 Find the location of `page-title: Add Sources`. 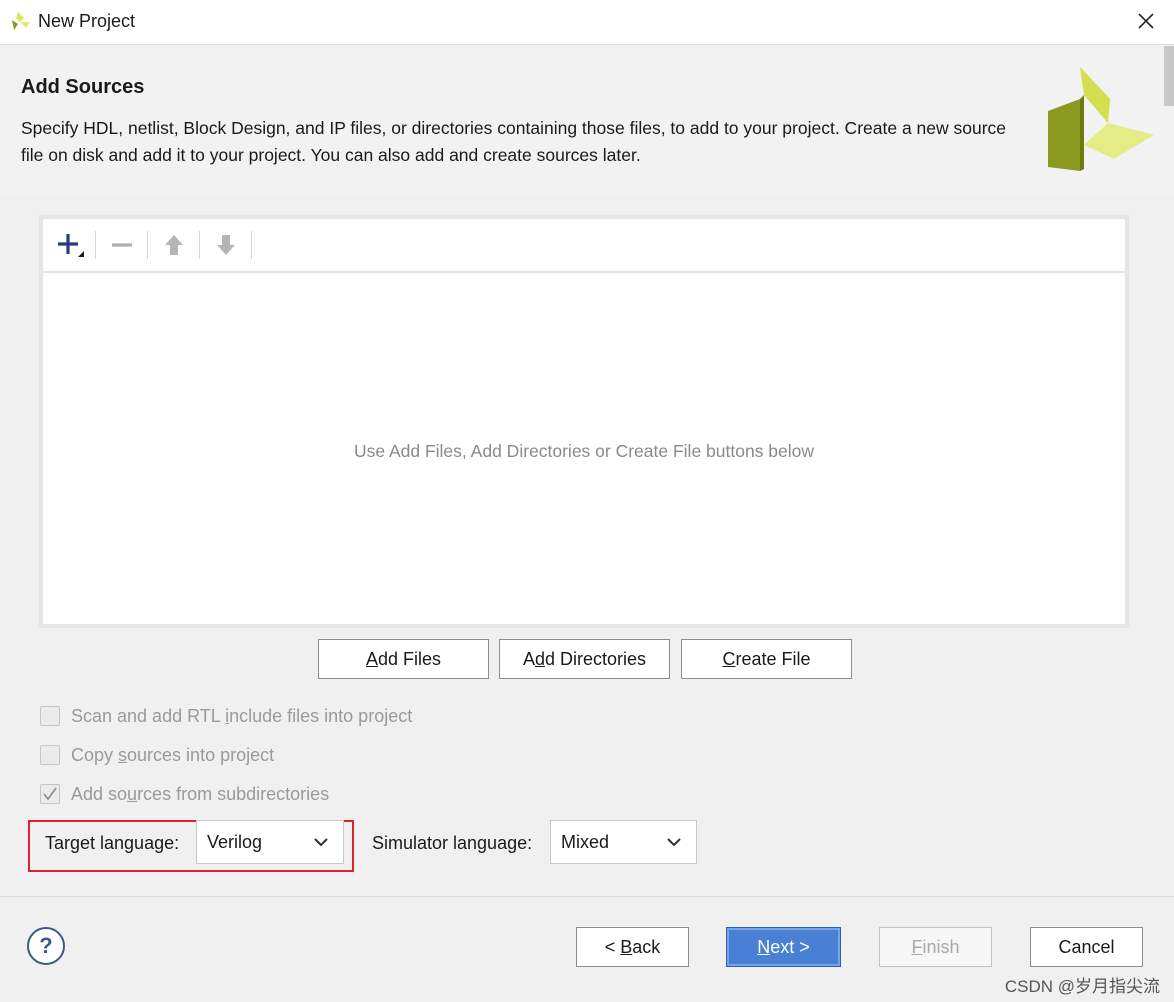

page-title: Add Sources is located at coordinates (83, 87).